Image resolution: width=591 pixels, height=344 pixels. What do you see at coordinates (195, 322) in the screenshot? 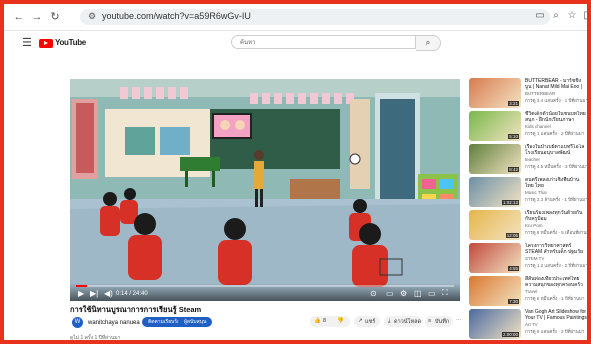
I see `join-button: ผู้สนับสนุน` at bounding box center [195, 322].